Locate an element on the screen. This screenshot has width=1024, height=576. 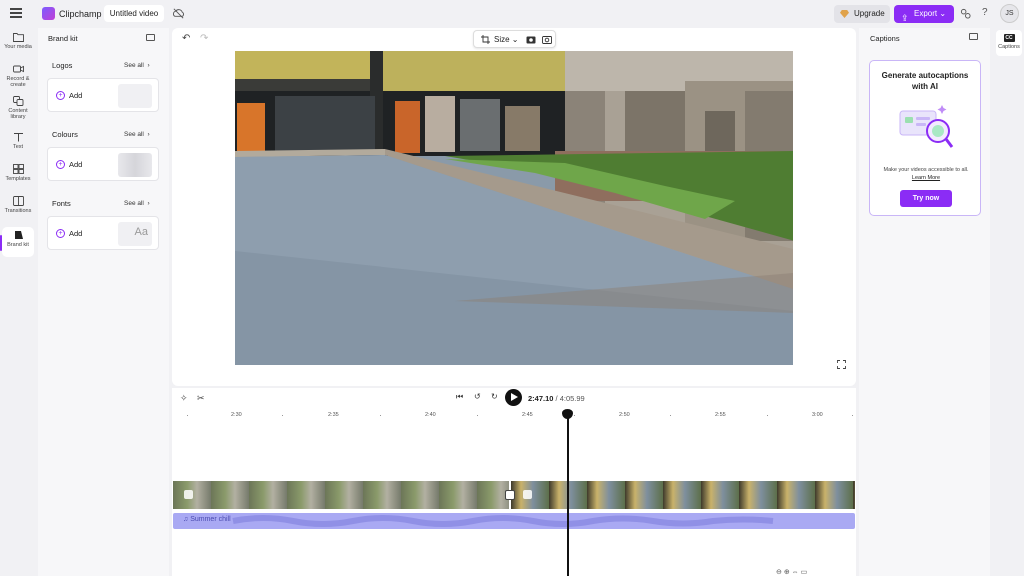
nav-label: Brand kit is located at coordinates (18, 245).